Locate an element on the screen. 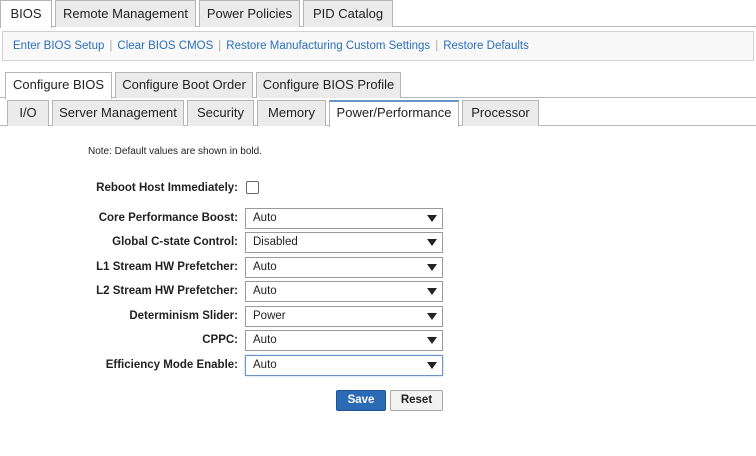  reboot-host-checkbox is located at coordinates (252, 187).